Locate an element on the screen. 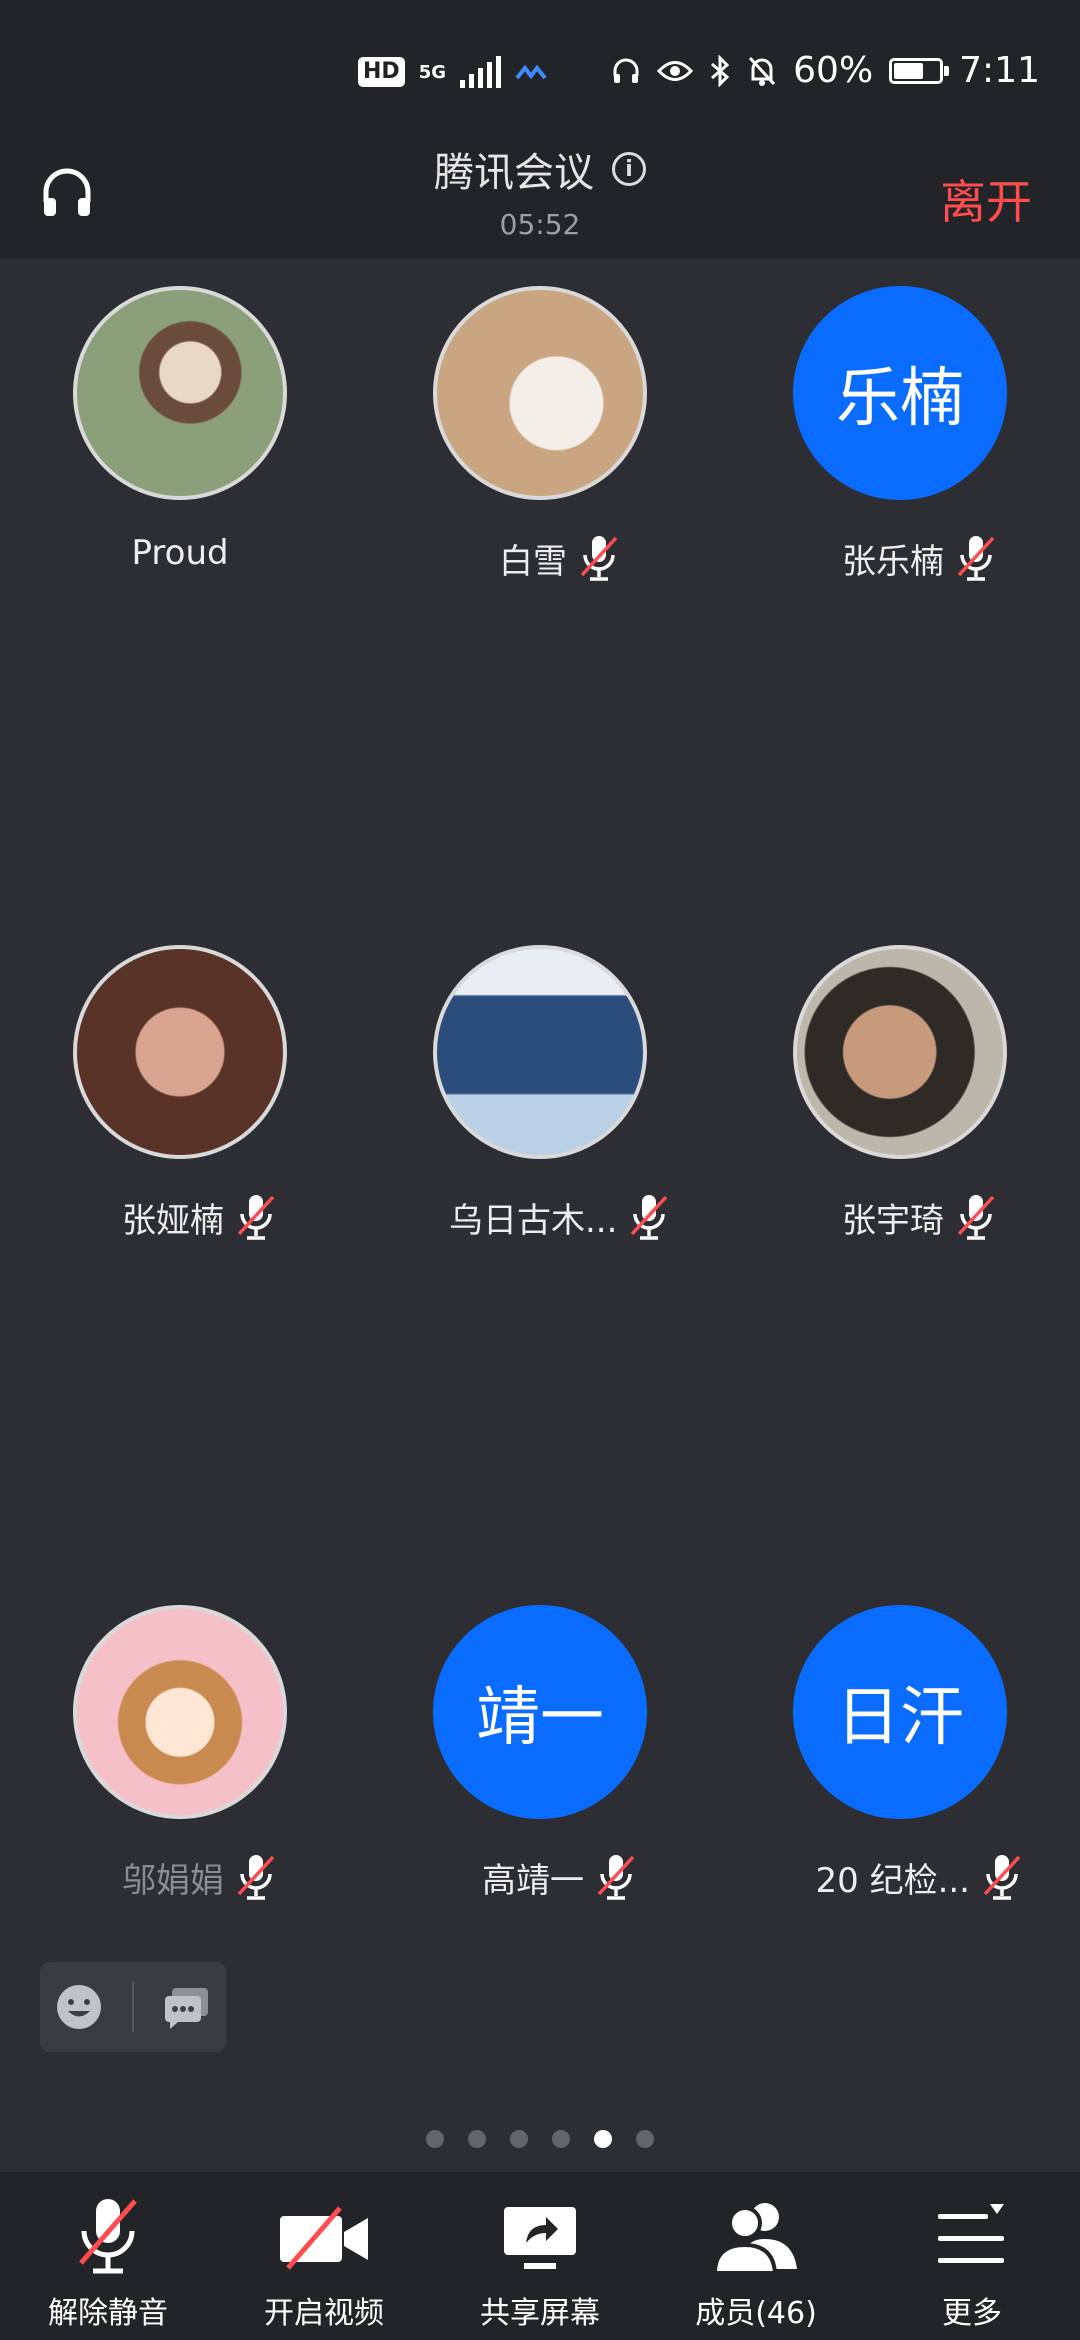 This screenshot has height=2340, width=1080. start-video-button: 开启视频 is located at coordinates (324, 2256).